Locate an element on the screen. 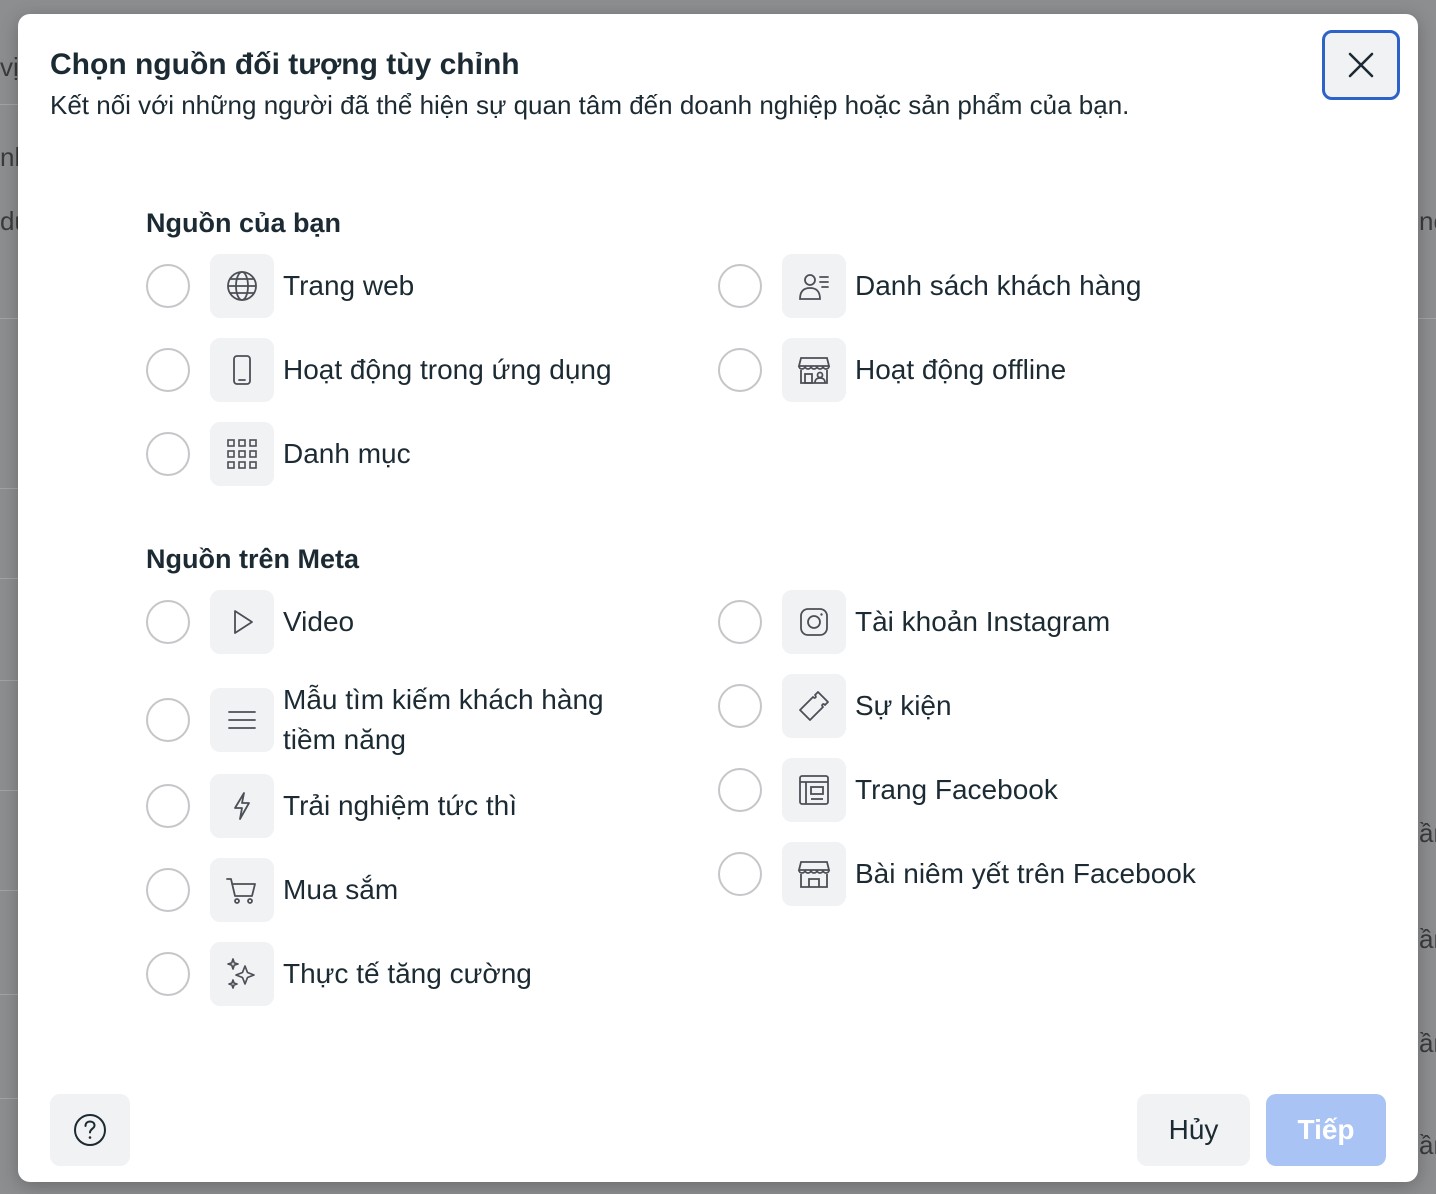 This screenshot has width=1436, height=1194. play-icon is located at coordinates (243, 622).